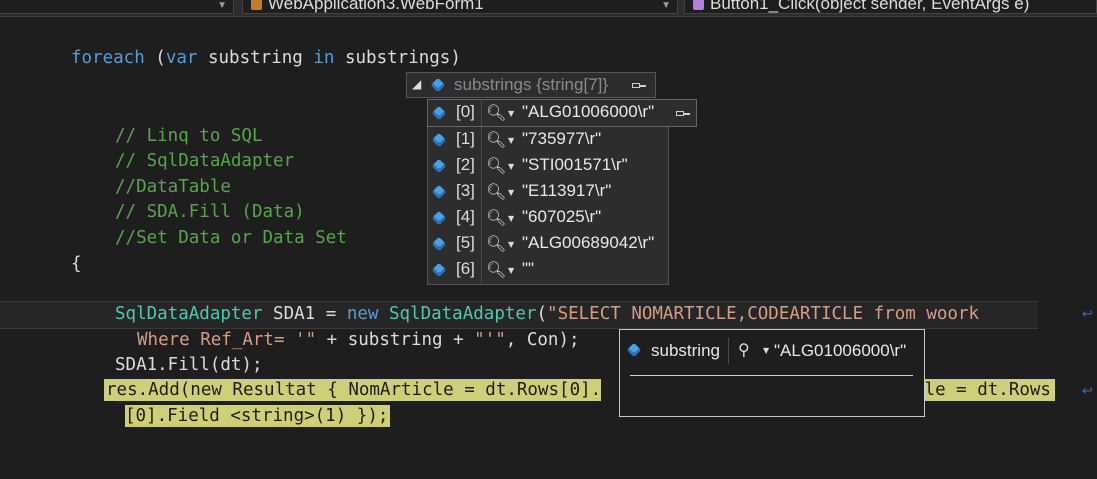  Describe the element at coordinates (840, 350) in the screenshot. I see `quickinfo-value: "ALG01006000\r"` at that location.